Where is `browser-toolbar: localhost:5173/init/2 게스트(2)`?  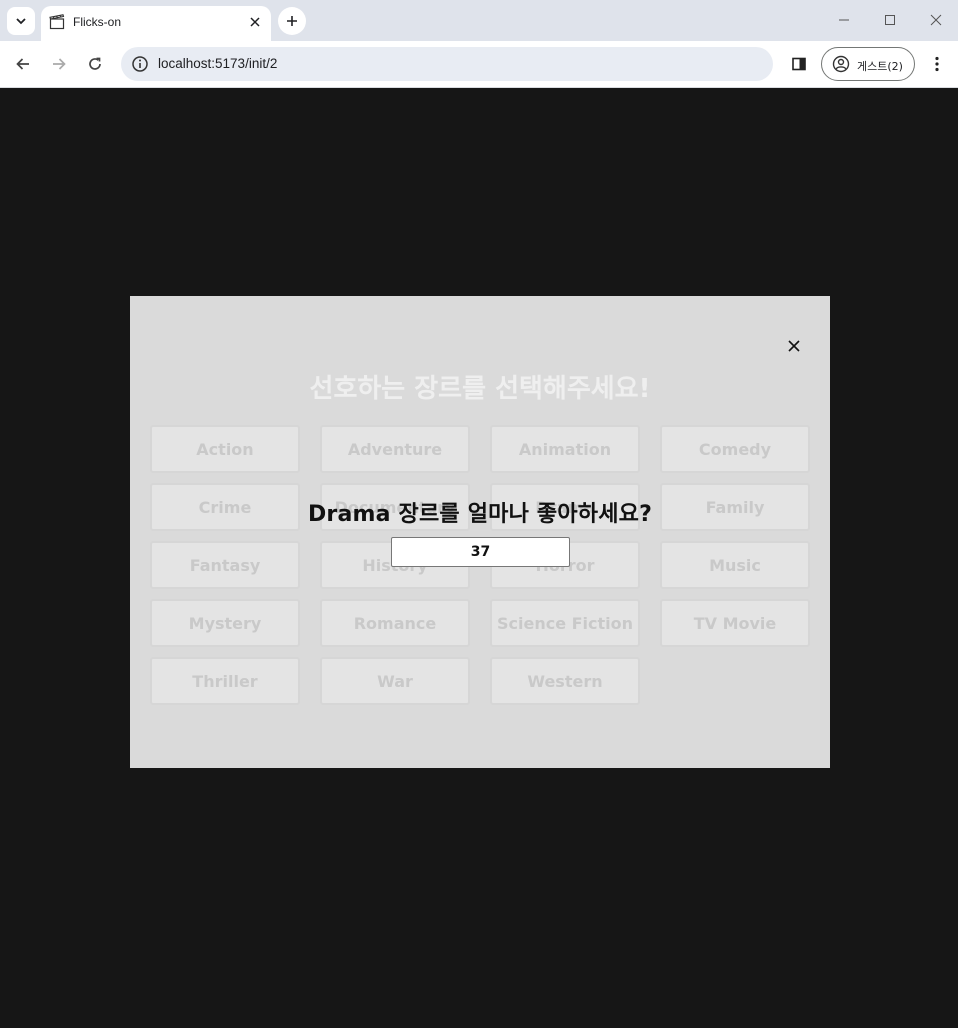 browser-toolbar: localhost:5173/init/2 게스트(2) is located at coordinates (479, 64).